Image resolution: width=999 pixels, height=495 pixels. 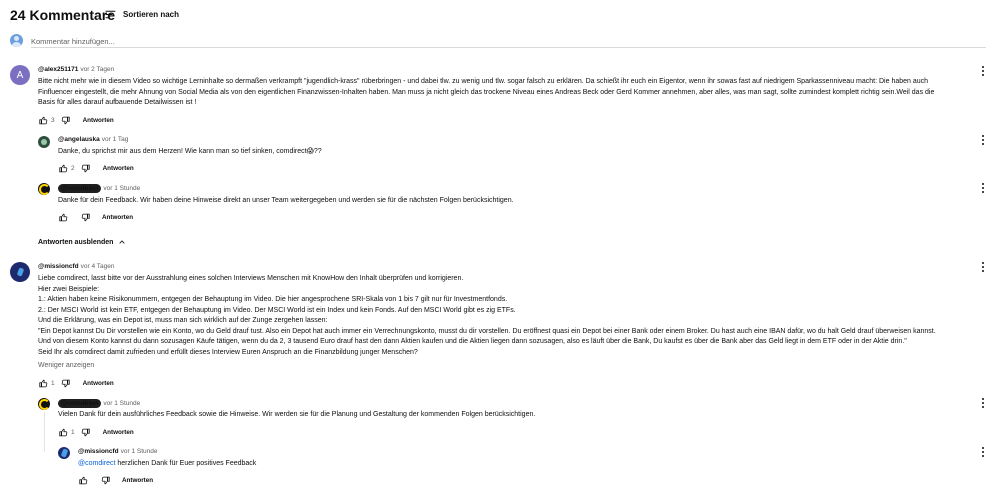 What do you see at coordinates (96, 463) in the screenshot?
I see `user-mention-link: @comdirect` at bounding box center [96, 463].